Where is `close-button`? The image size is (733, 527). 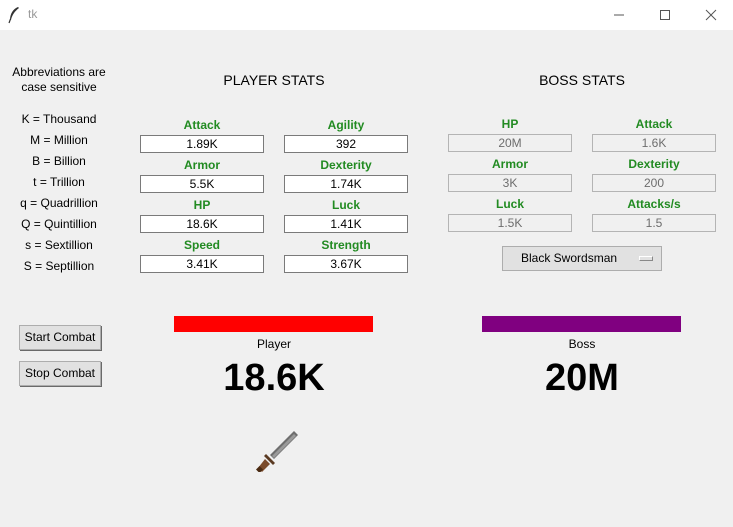 close-button is located at coordinates (710, 15).